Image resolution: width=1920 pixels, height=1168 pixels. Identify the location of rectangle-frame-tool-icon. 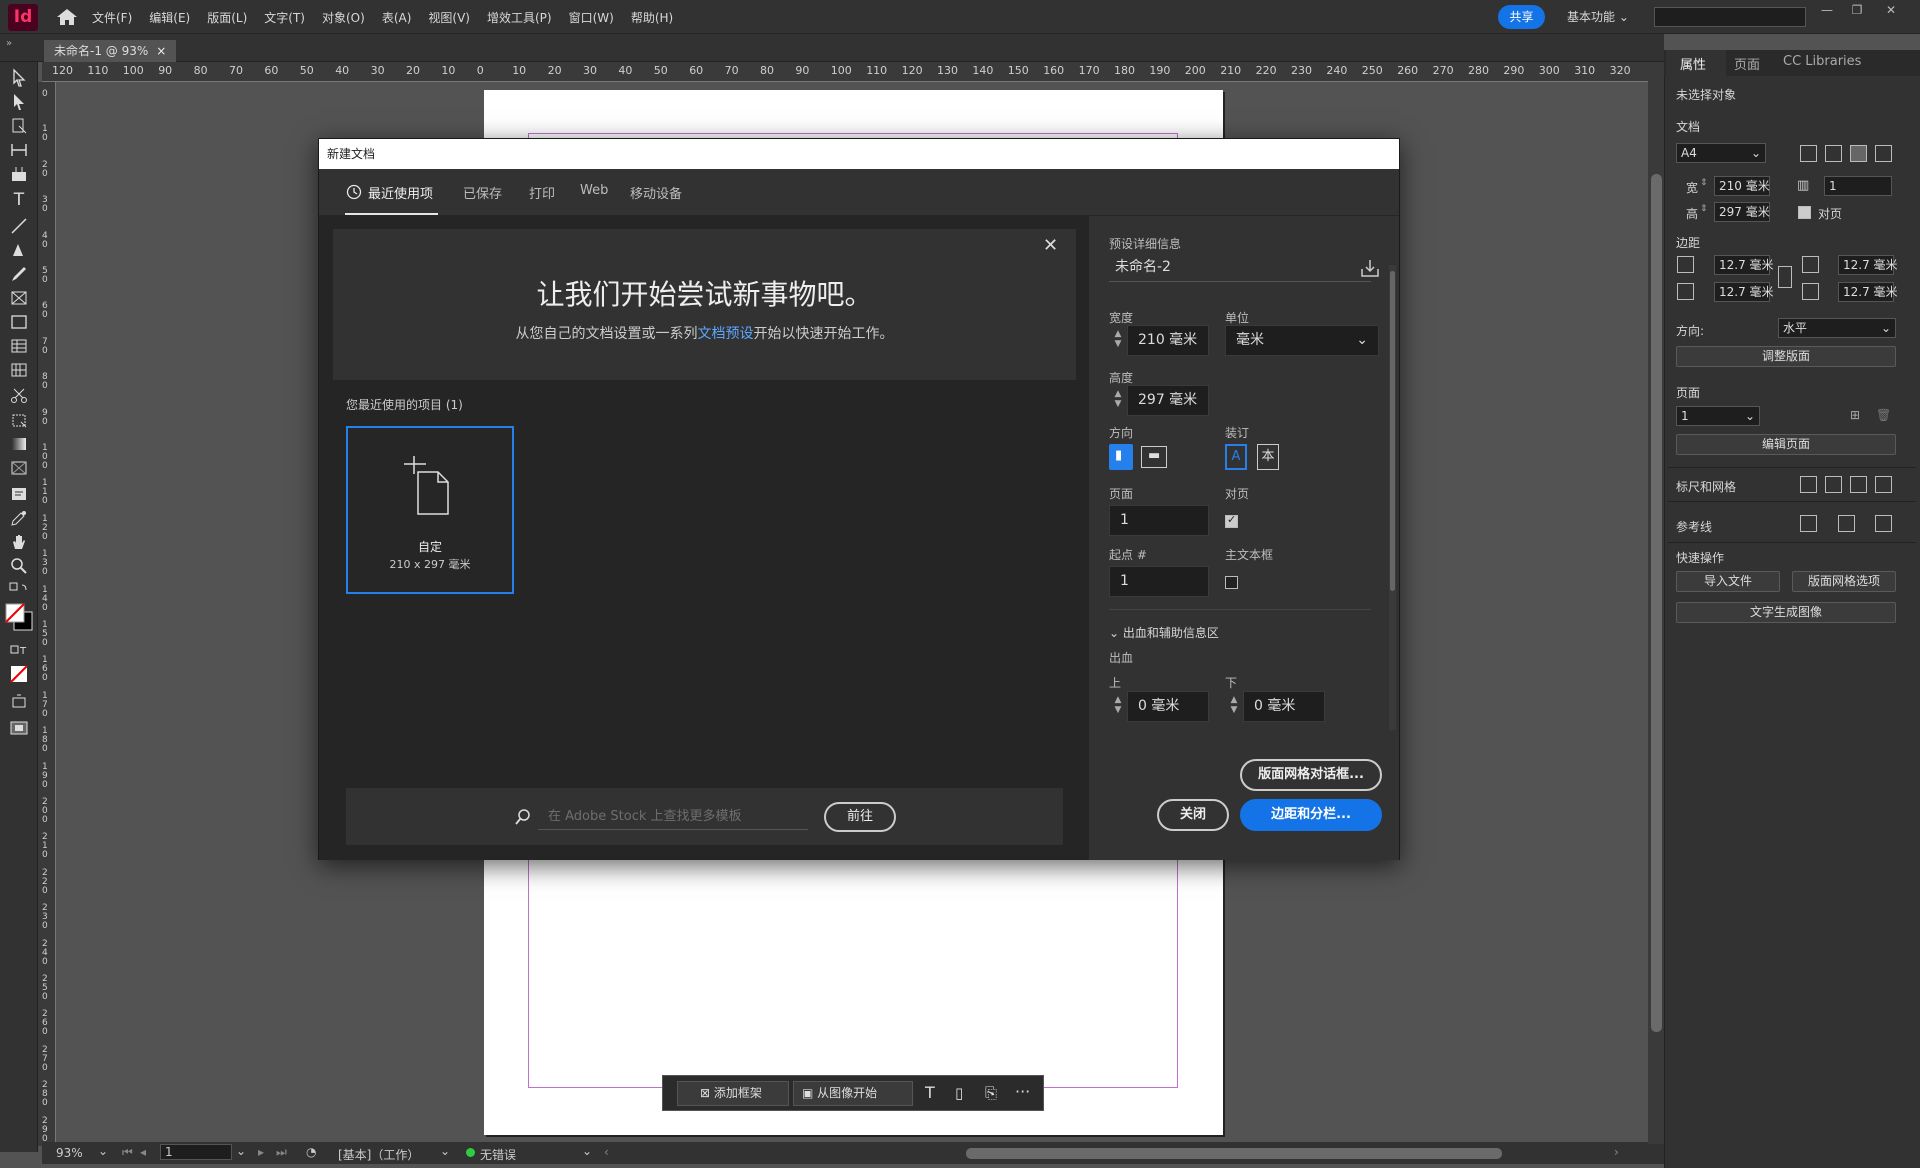
(19, 298).